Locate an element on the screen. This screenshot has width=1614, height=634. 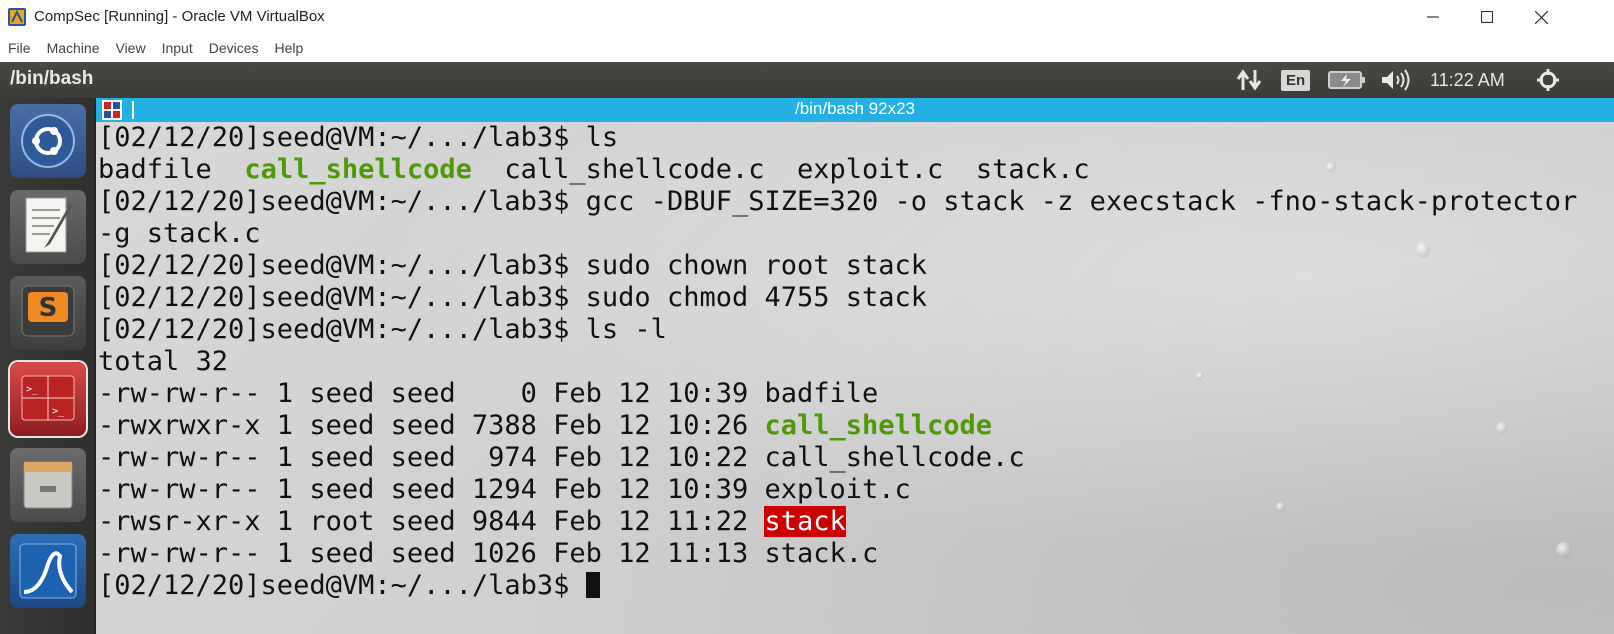
setuid-file-name: stack is located at coordinates (805, 521).